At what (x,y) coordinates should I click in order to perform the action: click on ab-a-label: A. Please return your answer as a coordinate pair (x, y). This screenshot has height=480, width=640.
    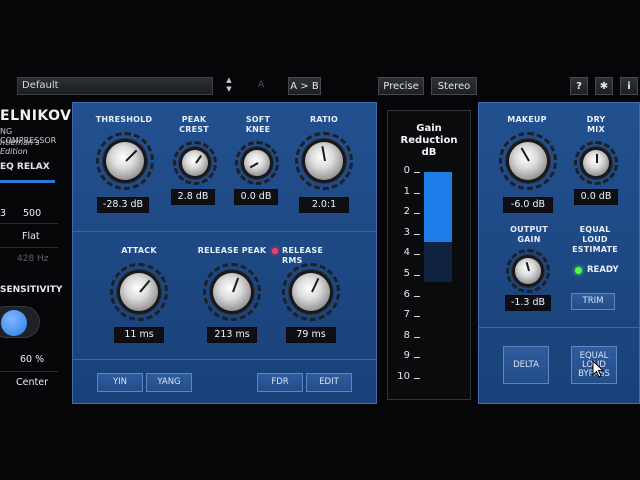
    Looking at the image, I should click on (261, 85).